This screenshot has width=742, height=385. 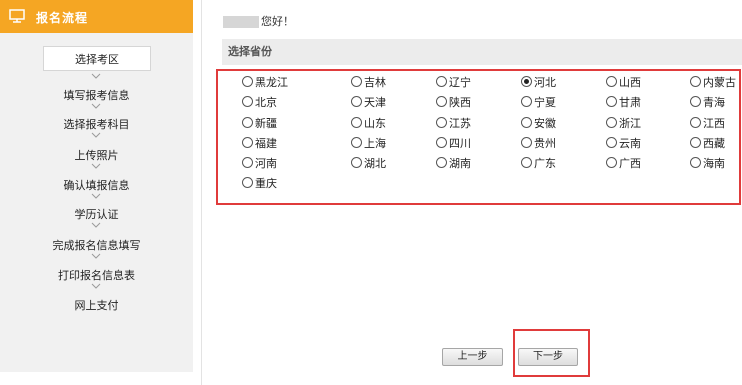 What do you see at coordinates (538, 102) in the screenshot?
I see `province-option: 宁夏` at bounding box center [538, 102].